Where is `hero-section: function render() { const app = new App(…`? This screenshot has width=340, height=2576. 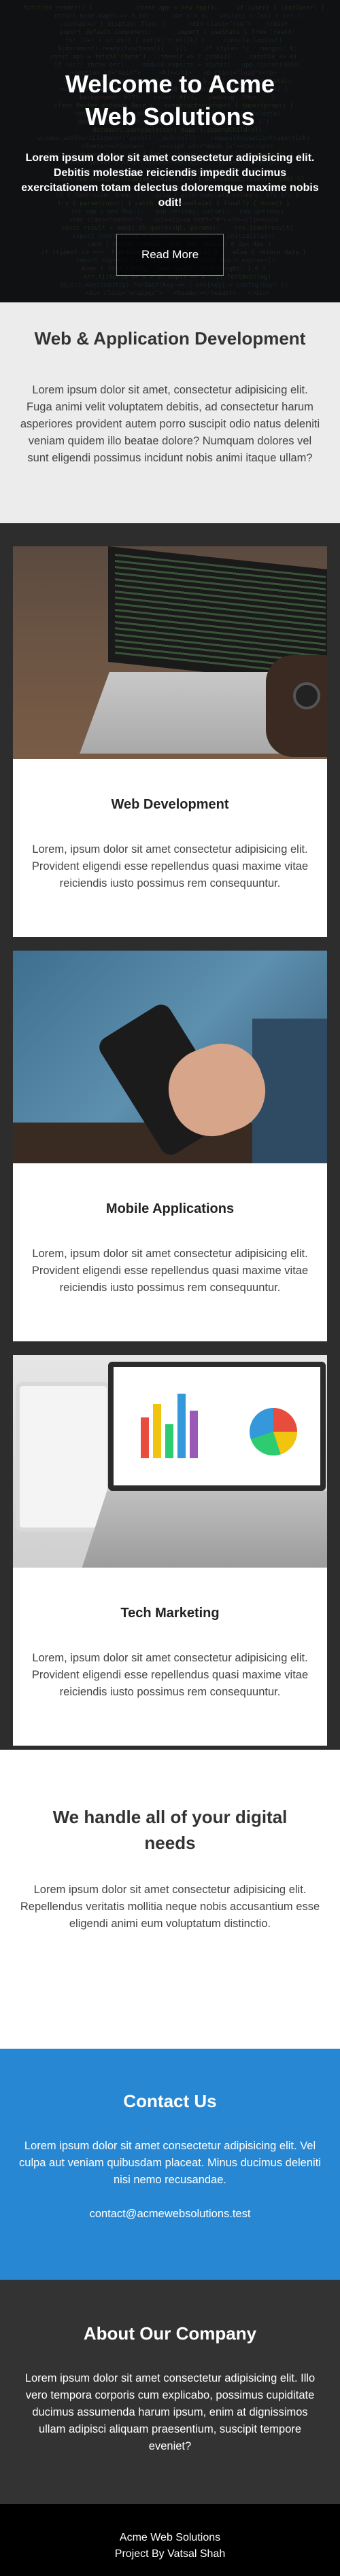 hero-section: function render() { const app = new App(… is located at coordinates (170, 151).